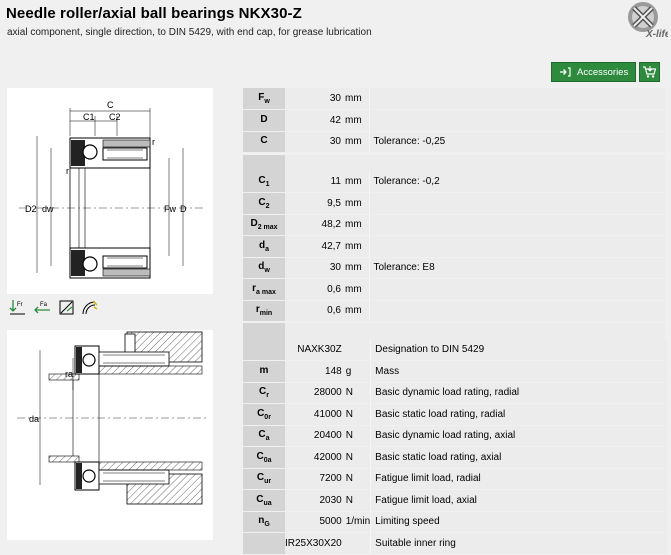 Image resolution: width=671 pixels, height=555 pixels. Describe the element at coordinates (314, 350) in the screenshot. I see `value-cell: NAXK30Z` at that location.